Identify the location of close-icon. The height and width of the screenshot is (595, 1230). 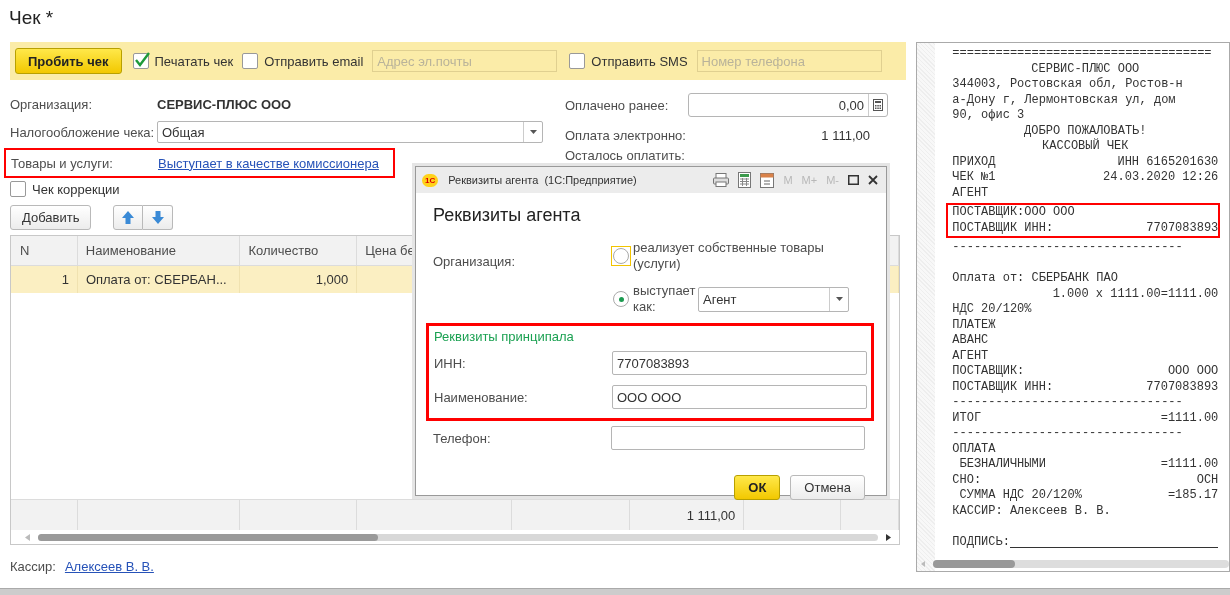
(873, 180).